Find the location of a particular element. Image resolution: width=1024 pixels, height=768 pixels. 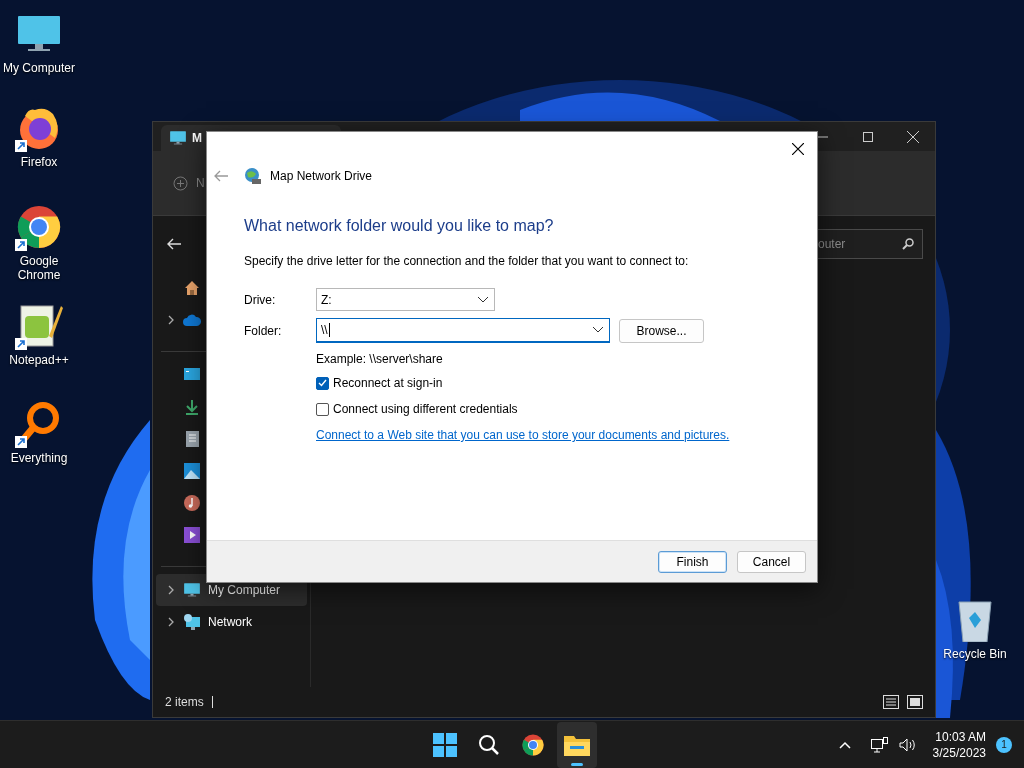

instruction-text: Specify the drive letter for the connection and the folder that you want to connect to: is located at coordinates (467, 261).